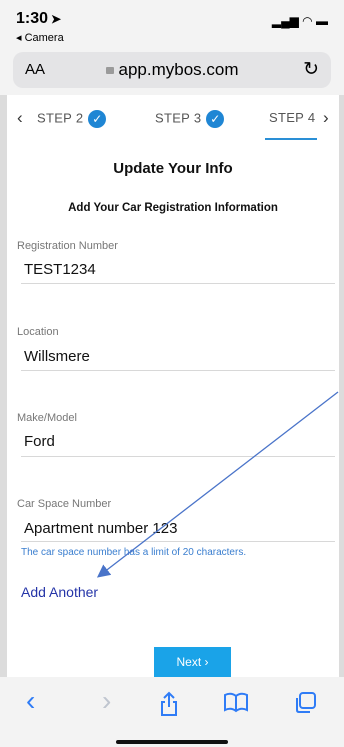 This screenshot has width=344, height=747. Describe the element at coordinates (236, 705) in the screenshot. I see `bookmarks-icon` at that location.